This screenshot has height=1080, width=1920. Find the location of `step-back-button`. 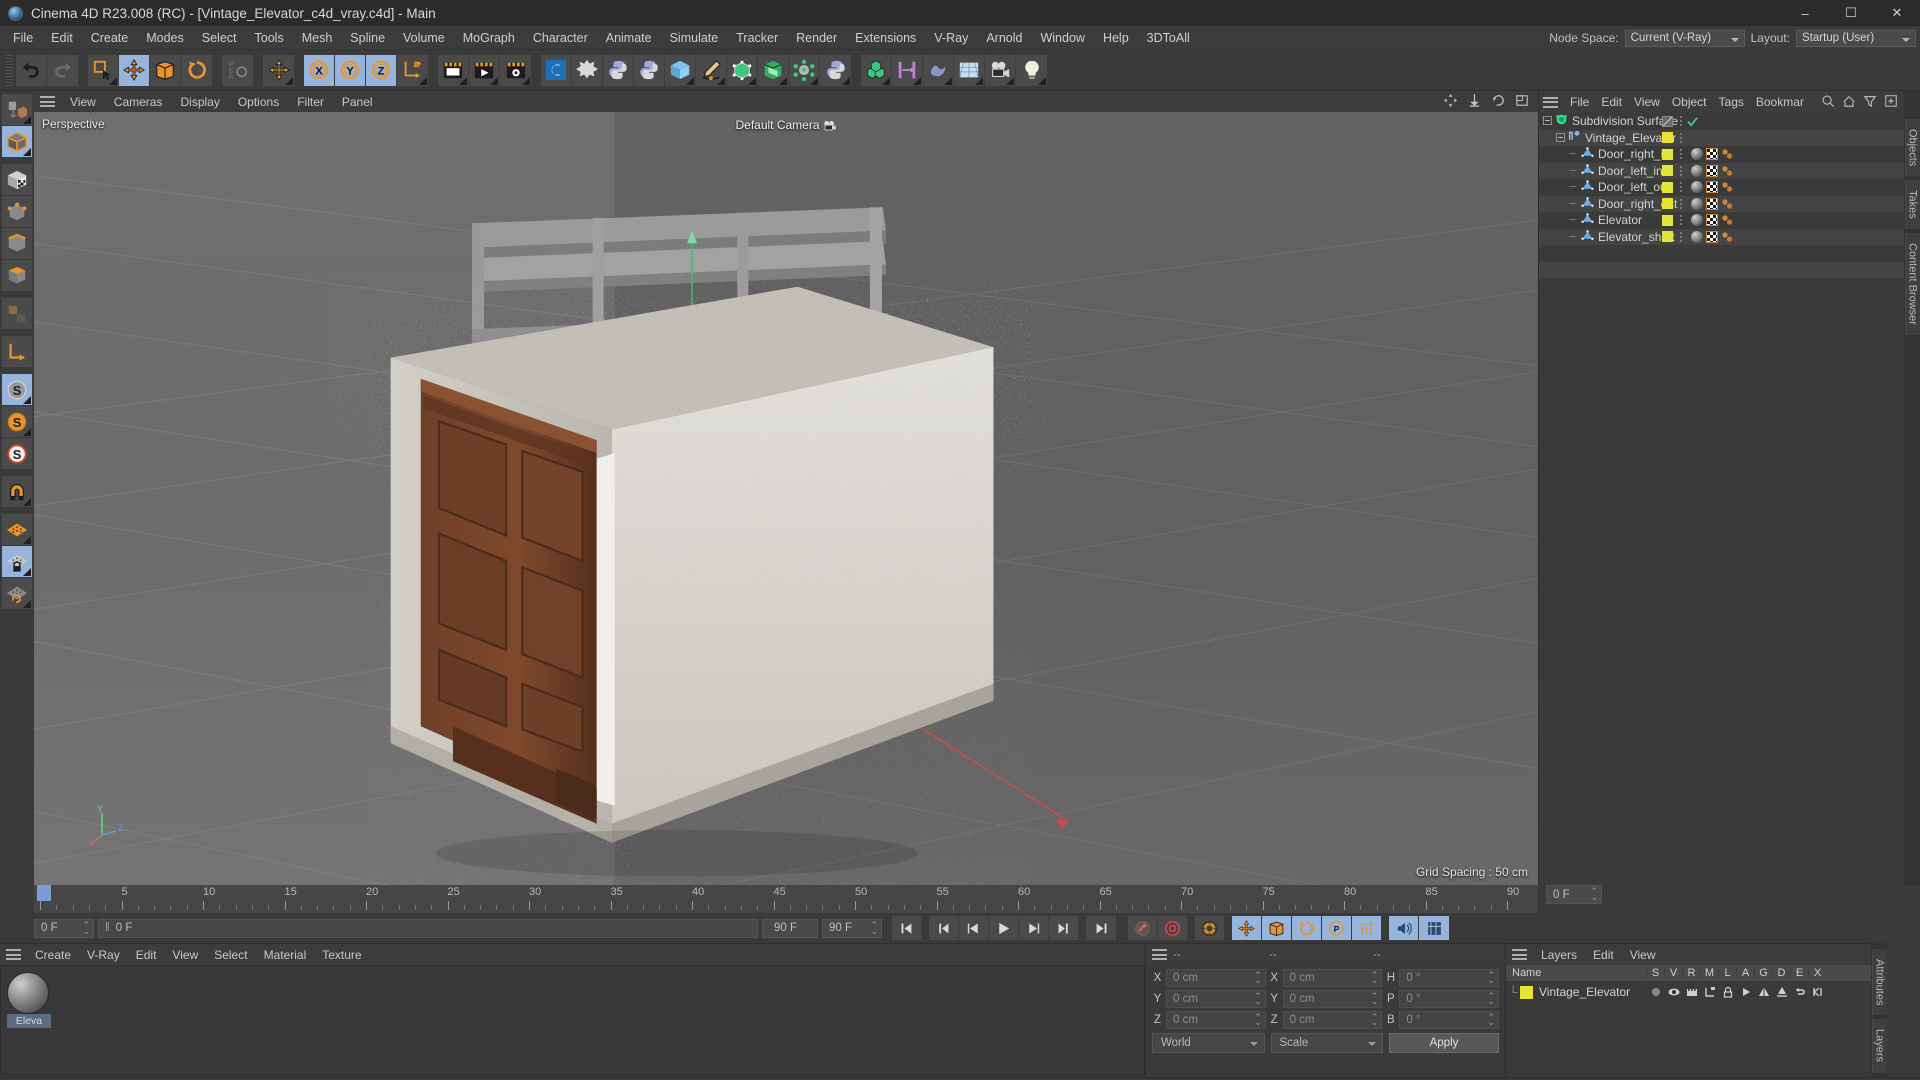

step-back-button is located at coordinates (974, 928).